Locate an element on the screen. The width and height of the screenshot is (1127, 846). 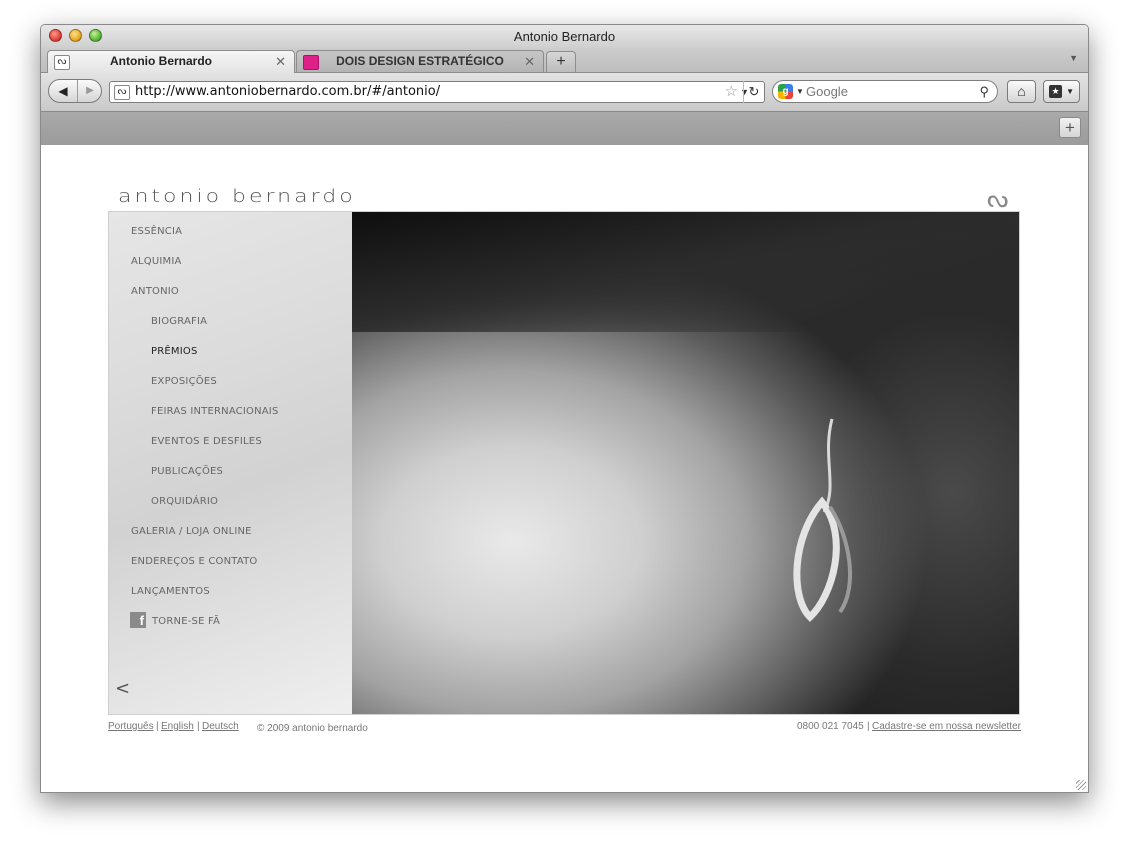
earring-graphic is located at coordinates (822, 520).